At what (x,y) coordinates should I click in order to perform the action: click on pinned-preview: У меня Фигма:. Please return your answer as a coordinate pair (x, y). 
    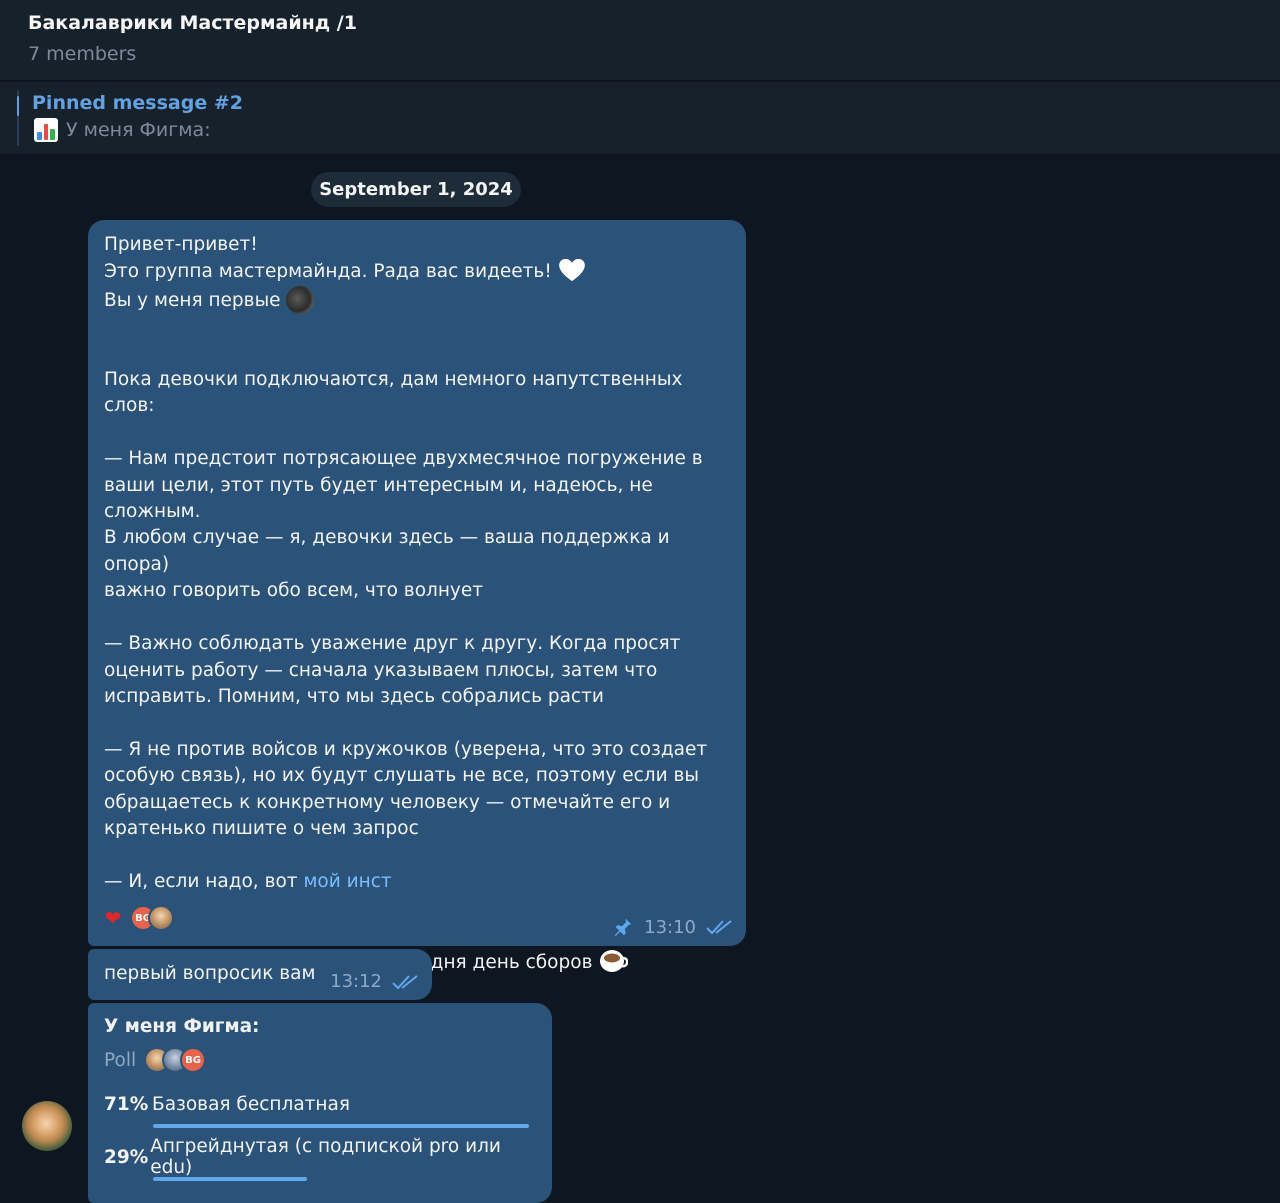
    Looking at the image, I should click on (122, 130).